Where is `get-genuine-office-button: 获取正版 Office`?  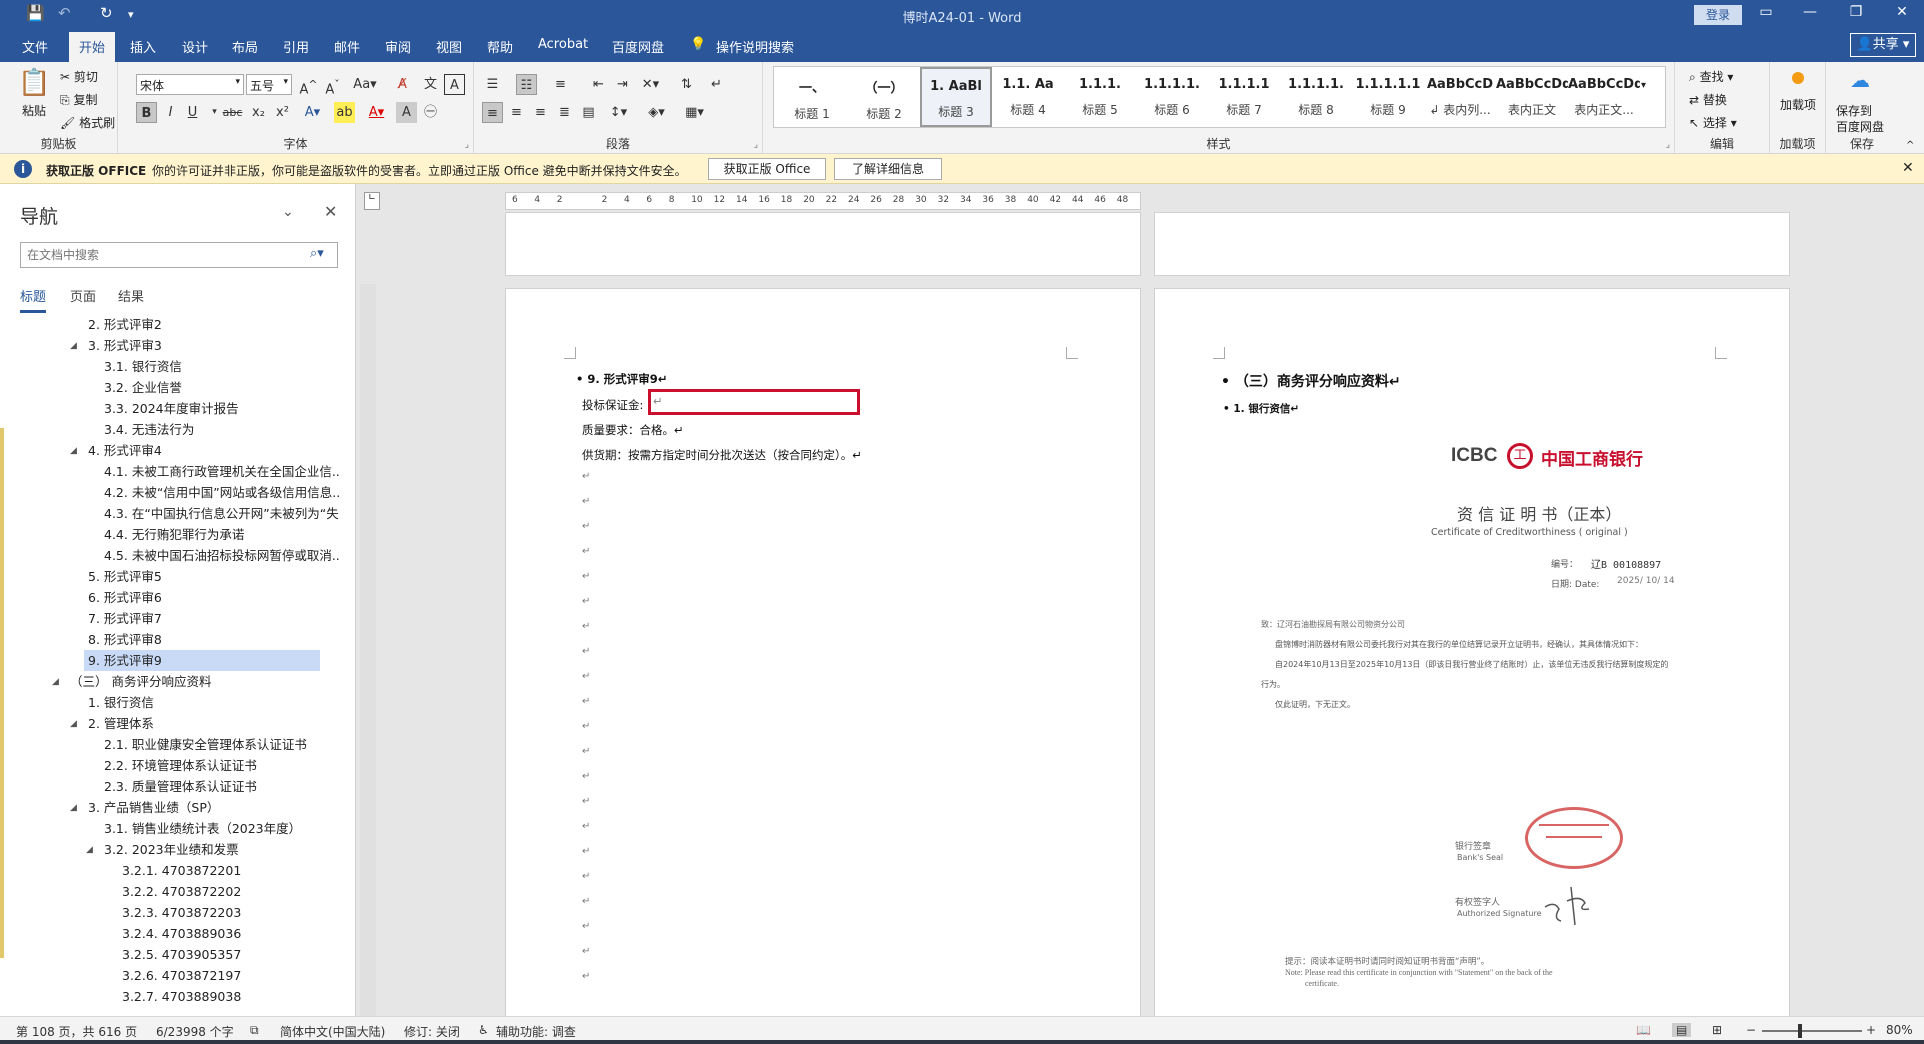
get-genuine-office-button: 获取正版 Office is located at coordinates (767, 169).